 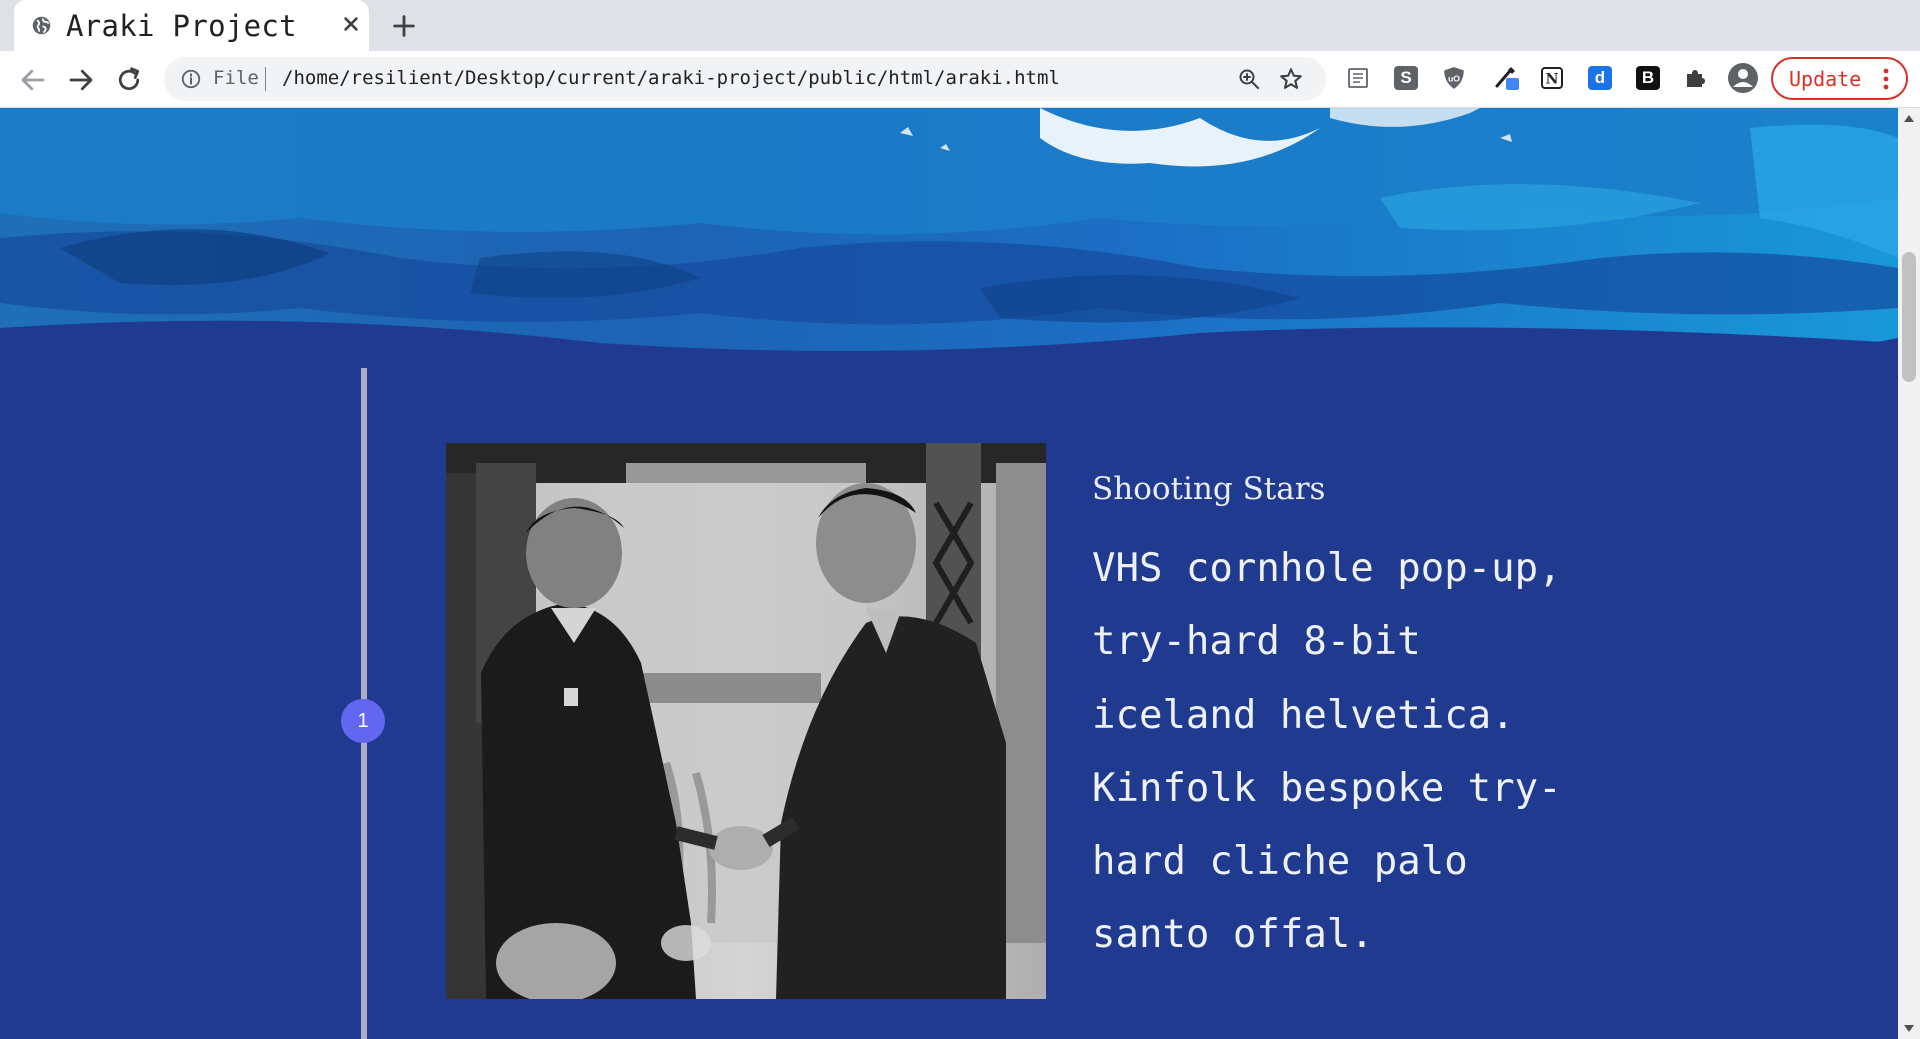 I want to click on puzzle-icon, so click(x=1696, y=78).